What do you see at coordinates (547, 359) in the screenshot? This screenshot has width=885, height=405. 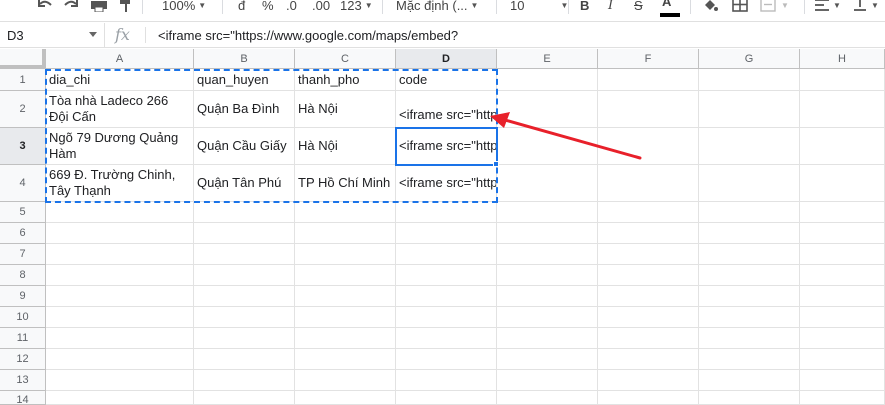 I see `cell-e12` at bounding box center [547, 359].